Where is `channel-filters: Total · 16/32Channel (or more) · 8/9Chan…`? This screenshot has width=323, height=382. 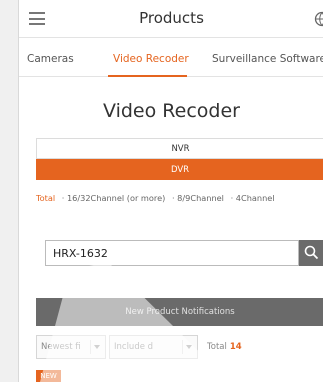 channel-filters: Total · 16/32Channel (or more) · 8/9Chan… is located at coordinates (157, 198).